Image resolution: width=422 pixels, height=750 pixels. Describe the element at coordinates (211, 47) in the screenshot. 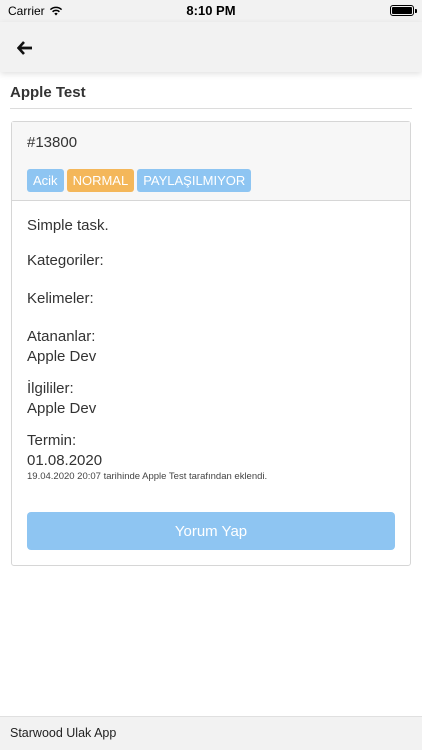

I see `navigation-bar` at that location.